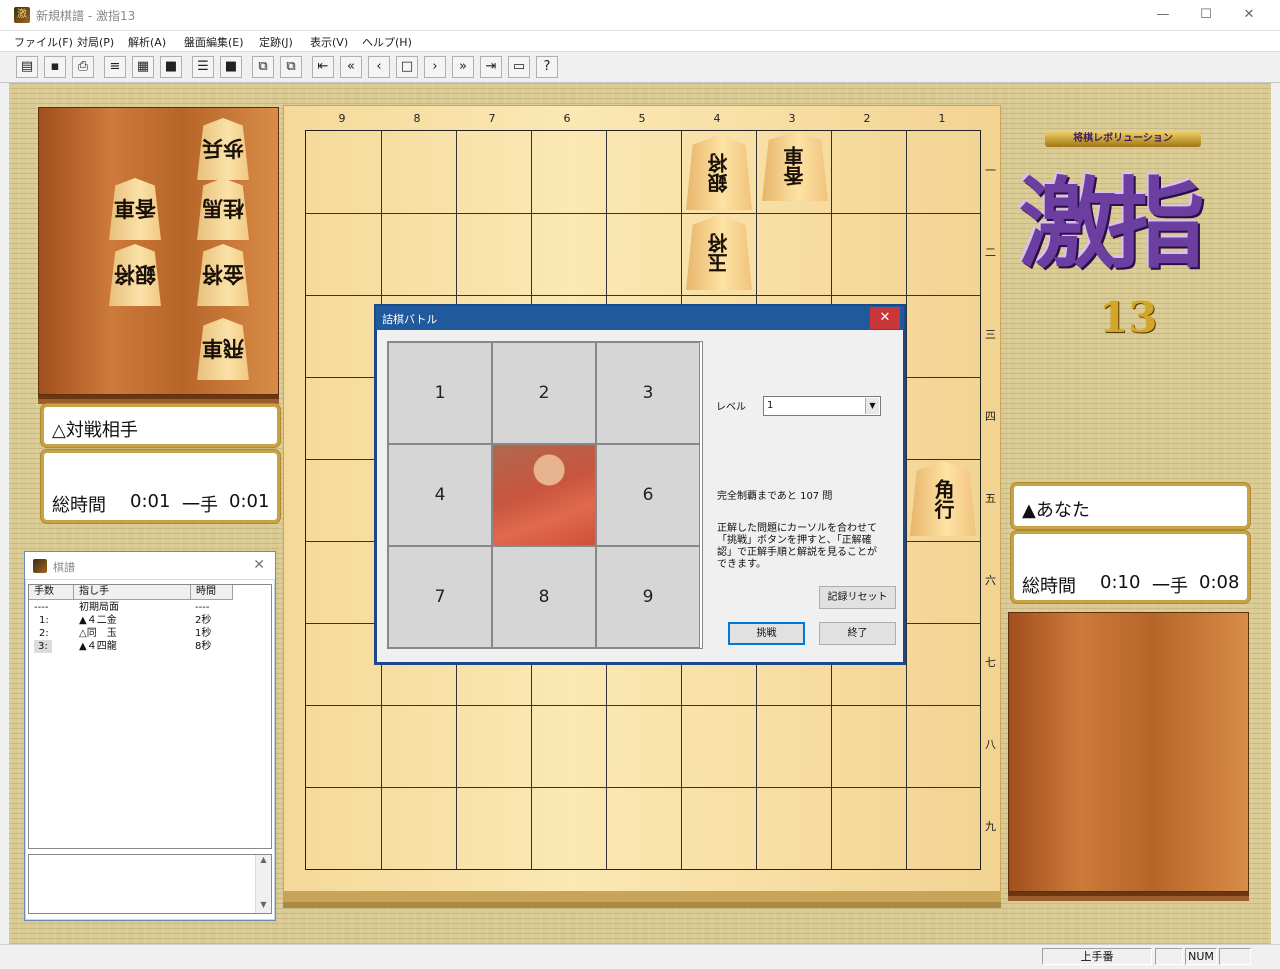 Image resolution: width=1280 pixels, height=969 pixels. Describe the element at coordinates (95, 430) in the screenshot. I see `gote-player-name: △対戦相手` at that location.